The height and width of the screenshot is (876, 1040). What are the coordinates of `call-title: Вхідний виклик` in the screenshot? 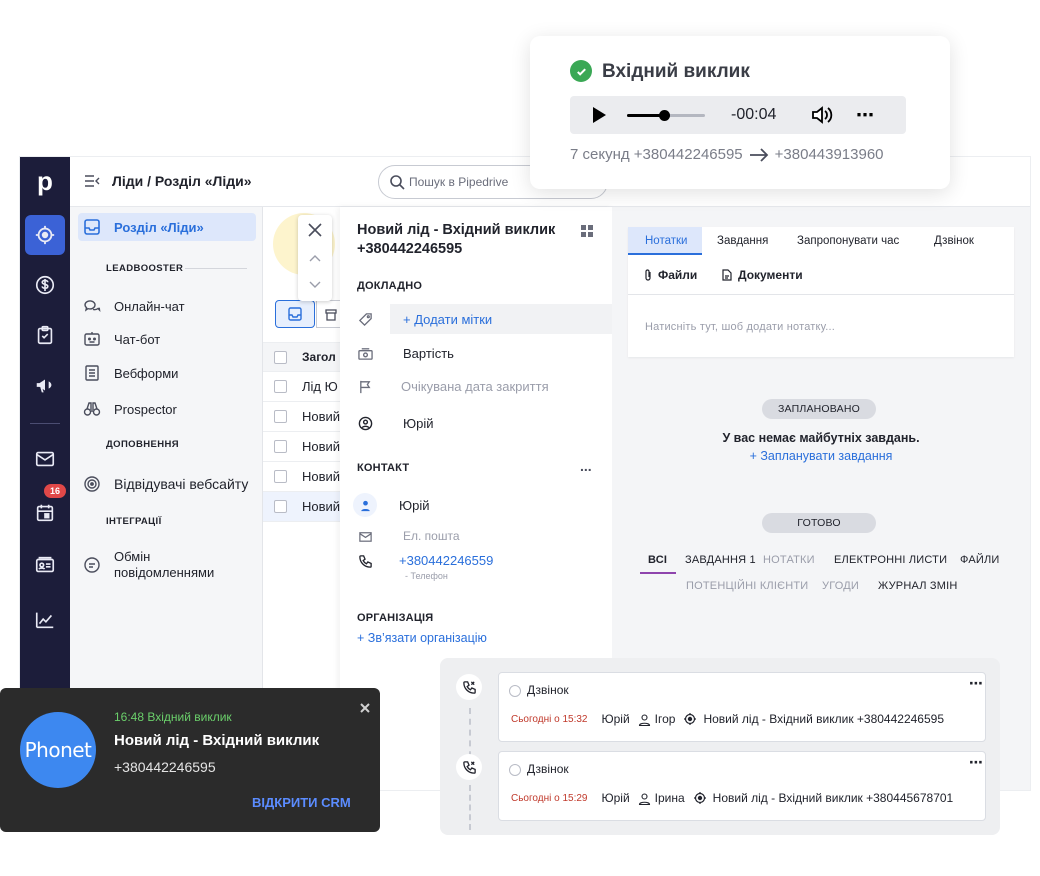 It's located at (676, 71).